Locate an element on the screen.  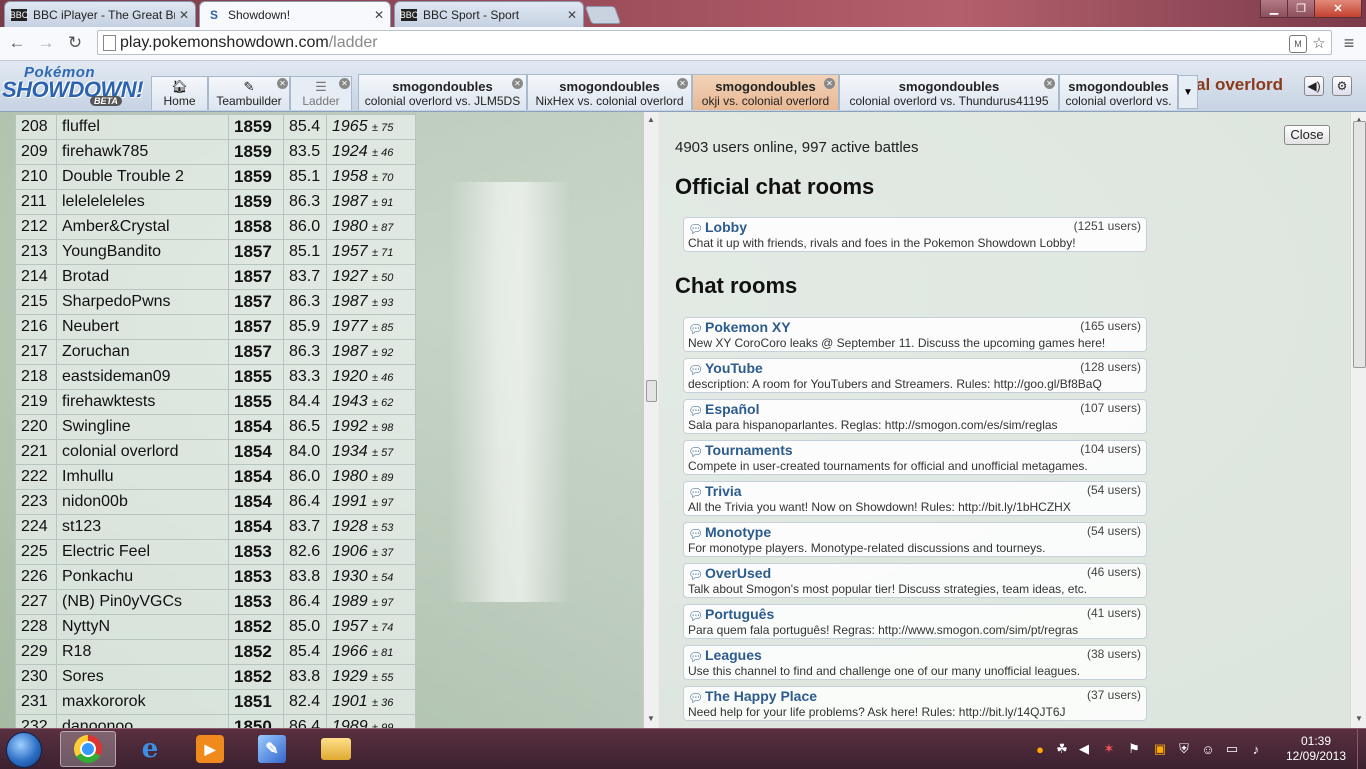
speaker-icon: ♪ is located at coordinates (1256, 749).